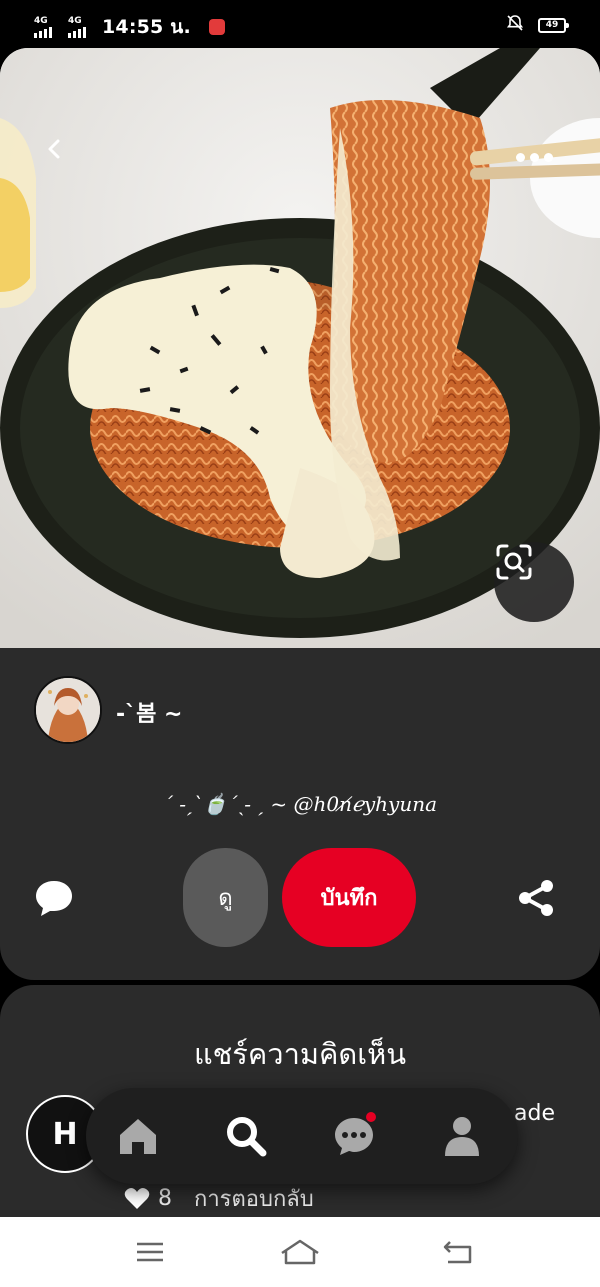  I want to click on save-button: บันทึก, so click(349, 897).